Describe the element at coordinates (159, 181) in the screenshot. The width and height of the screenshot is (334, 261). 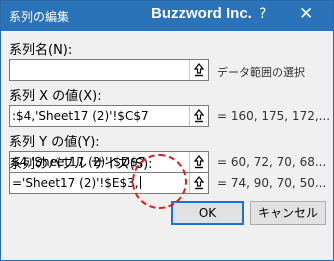
I see `highlight-circle` at that location.